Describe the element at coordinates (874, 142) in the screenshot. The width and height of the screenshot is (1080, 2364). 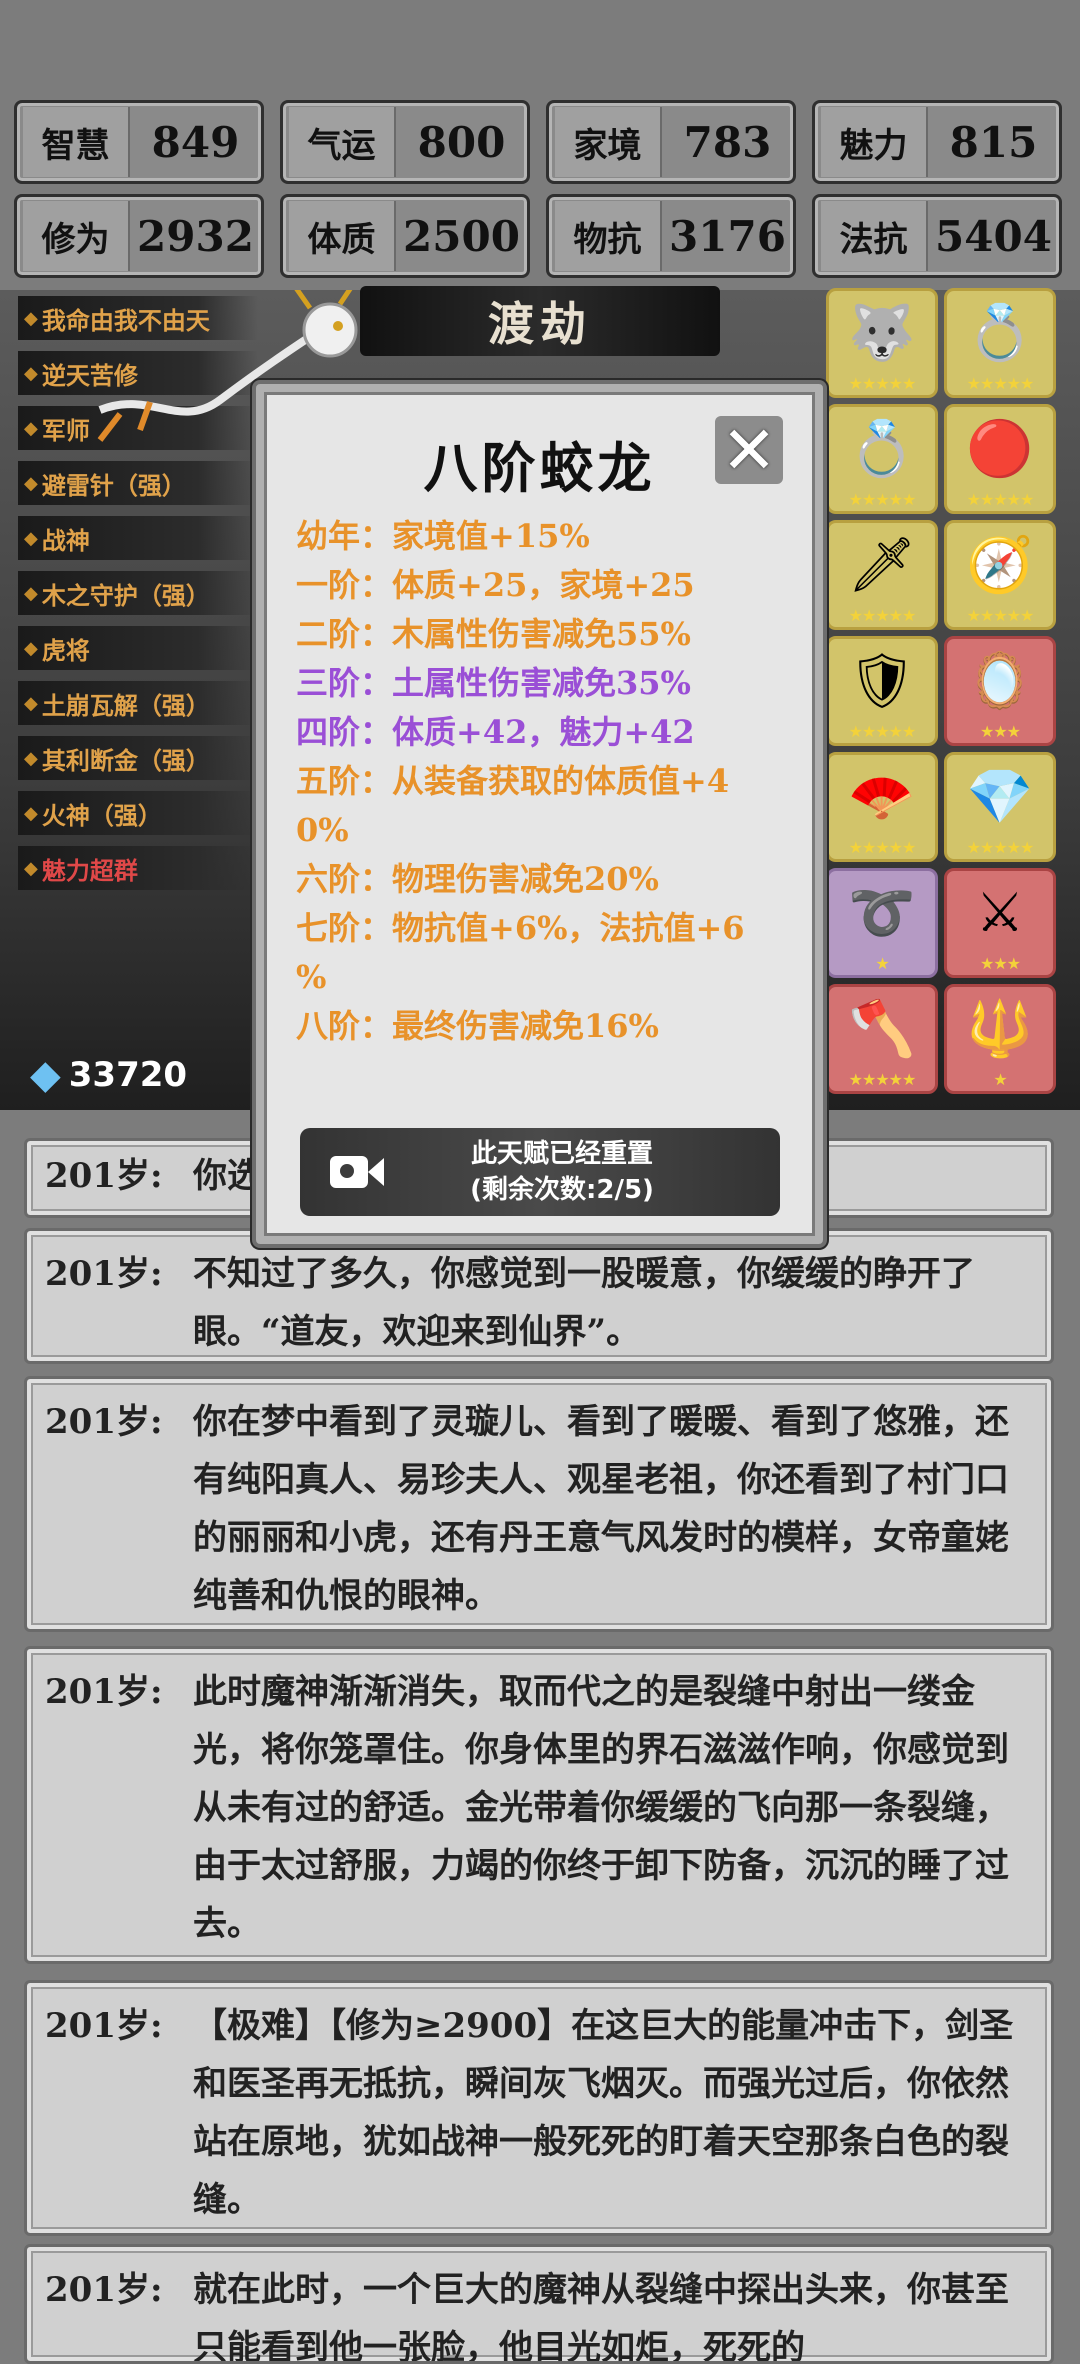
I see `stat-label: 魅力` at that location.